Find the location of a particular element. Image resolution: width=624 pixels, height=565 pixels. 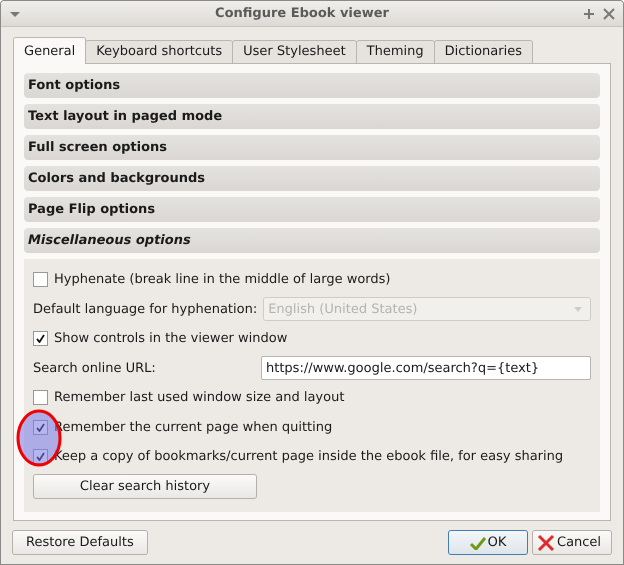

field-label: Search online URL: is located at coordinates (94, 368).